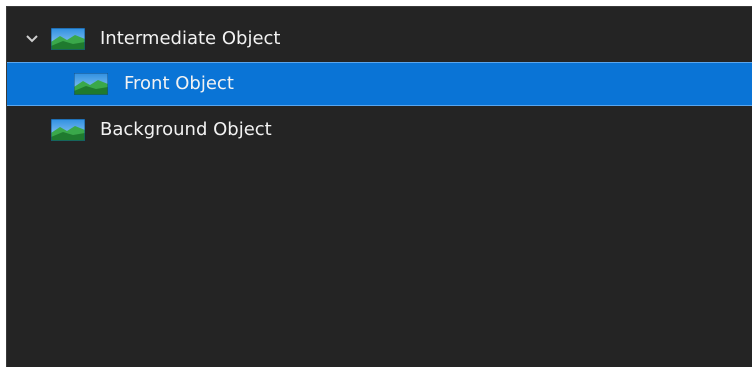 The image size is (752, 367). I want to click on tree-item-label: Intermediate Object, so click(190, 38).